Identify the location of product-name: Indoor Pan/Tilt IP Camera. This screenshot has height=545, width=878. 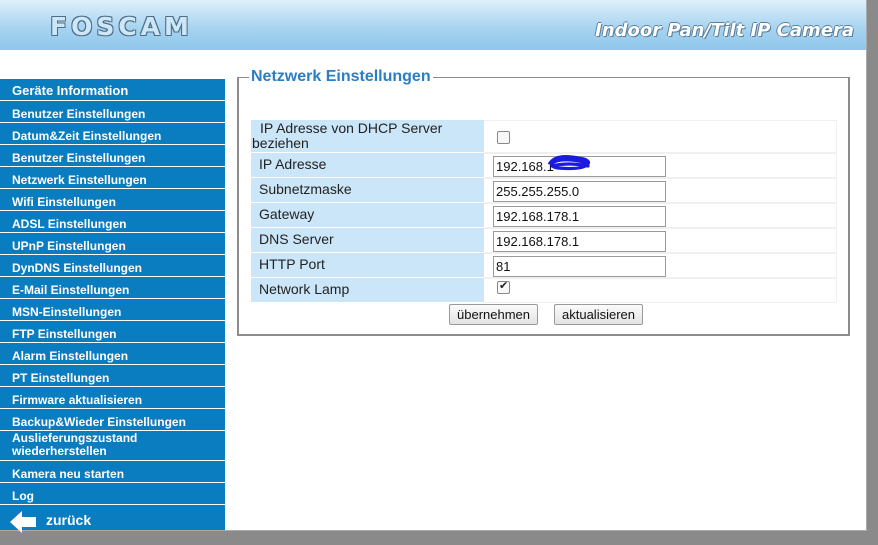
(724, 30).